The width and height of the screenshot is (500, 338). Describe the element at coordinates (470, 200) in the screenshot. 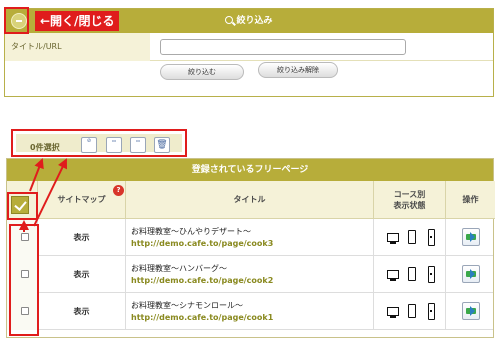

I see `header-operation: 操作` at that location.